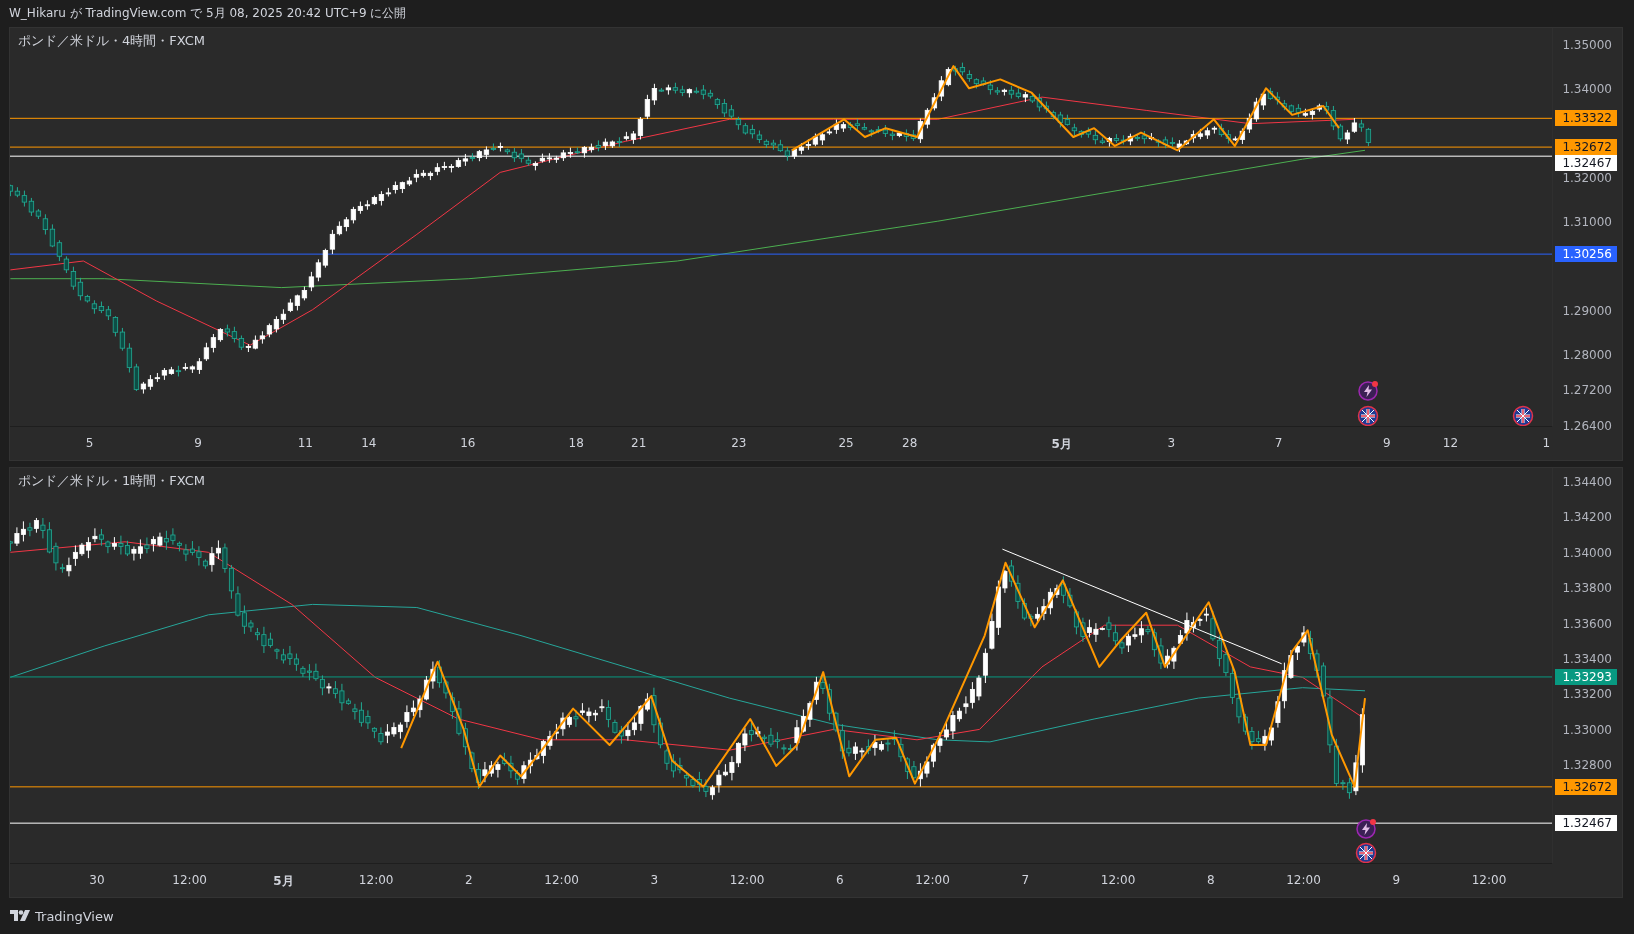  Describe the element at coordinates (1586, 254) in the screenshot. I see `price-label: 1.30256` at that location.